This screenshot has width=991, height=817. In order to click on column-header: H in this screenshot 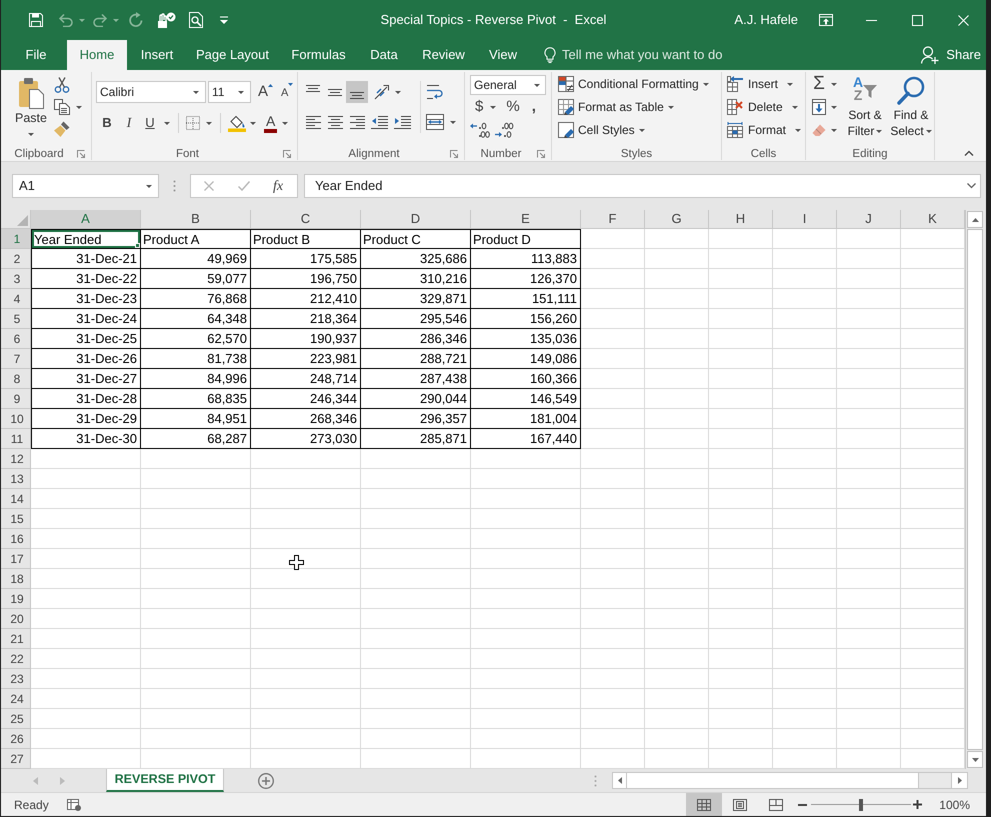, I will do `click(741, 219)`.